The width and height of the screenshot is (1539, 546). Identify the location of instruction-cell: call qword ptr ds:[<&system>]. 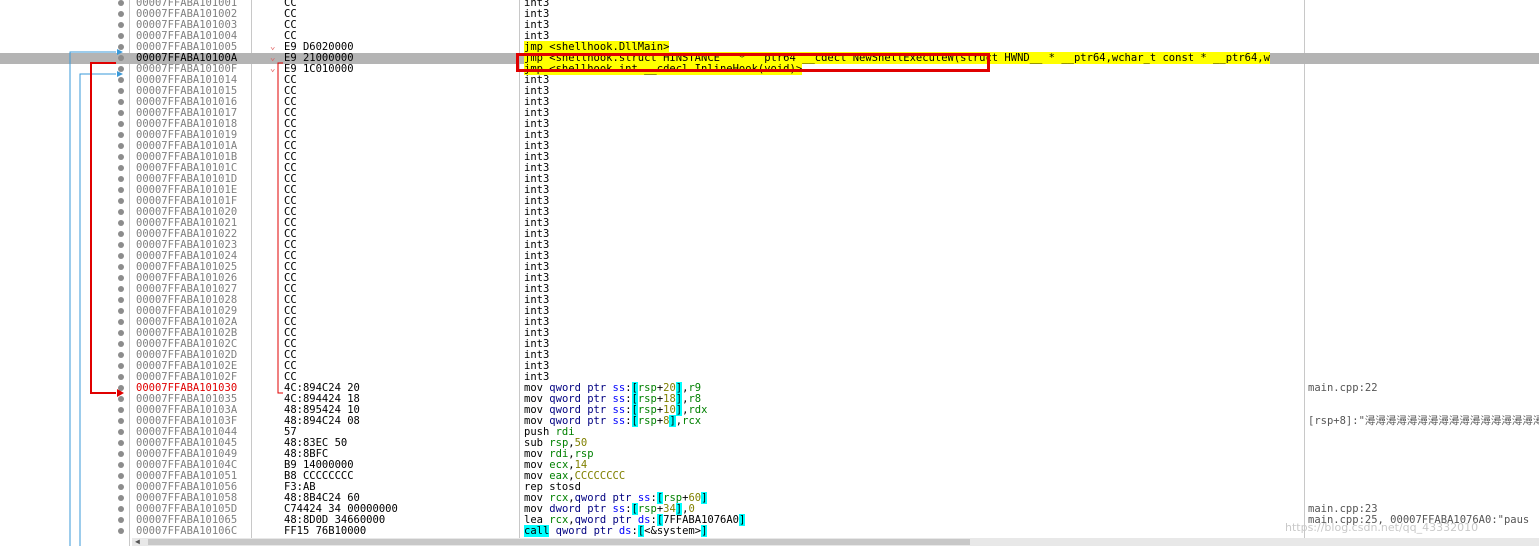
(616, 531).